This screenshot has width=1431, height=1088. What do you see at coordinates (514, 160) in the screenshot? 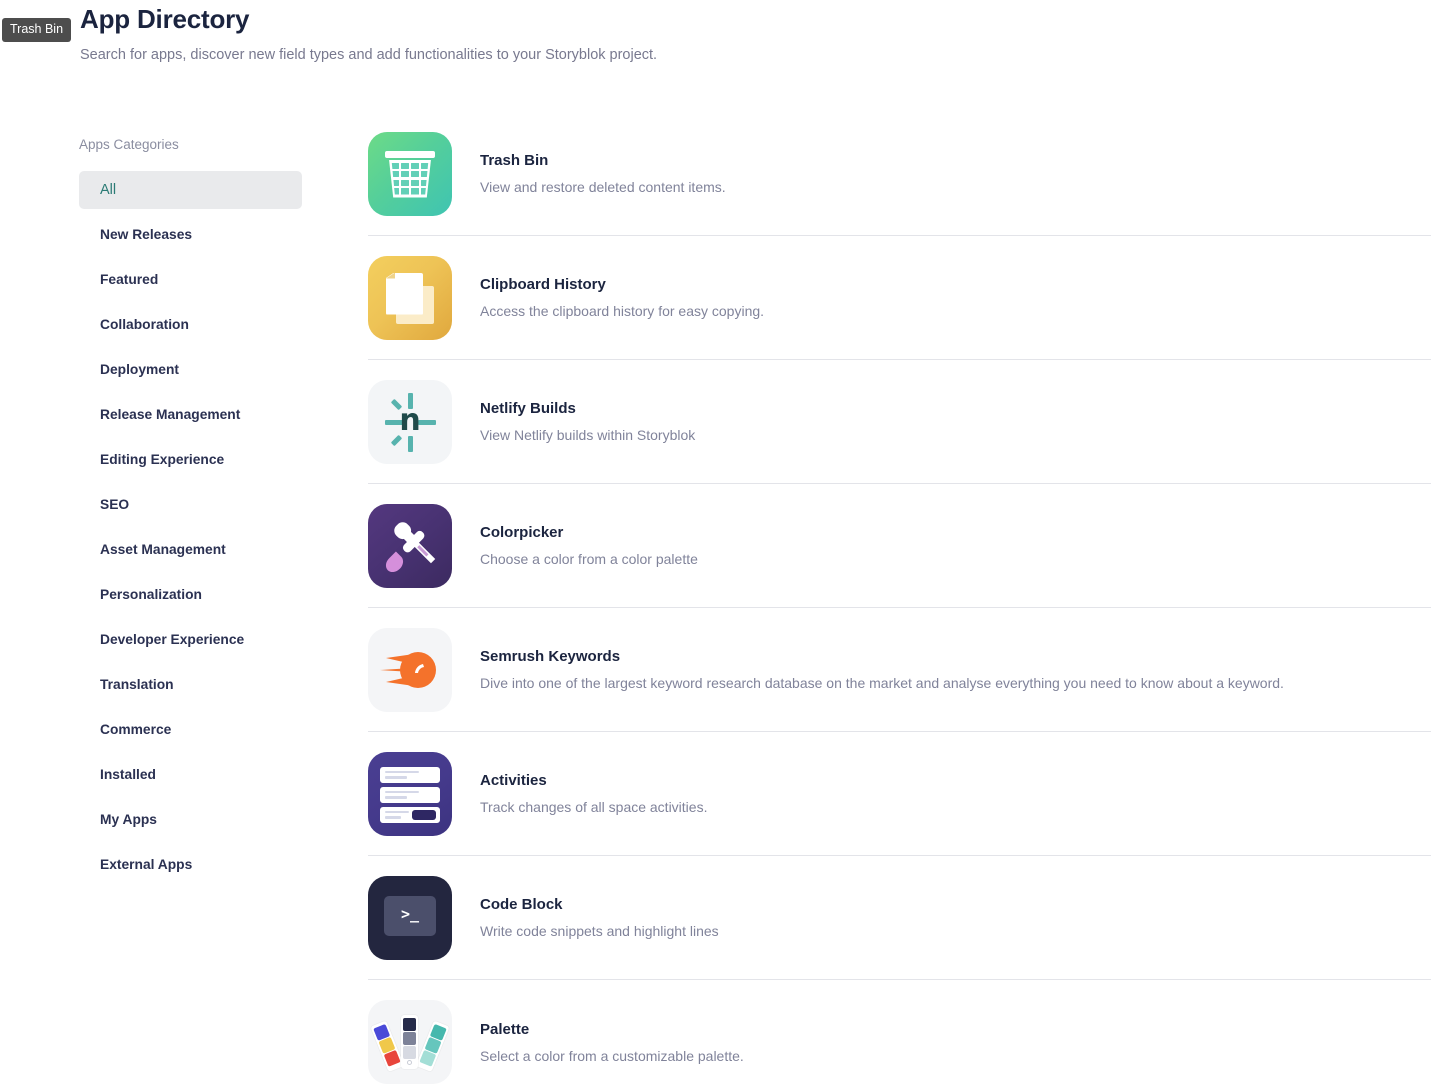
I see `app-name: Trash Bin` at bounding box center [514, 160].